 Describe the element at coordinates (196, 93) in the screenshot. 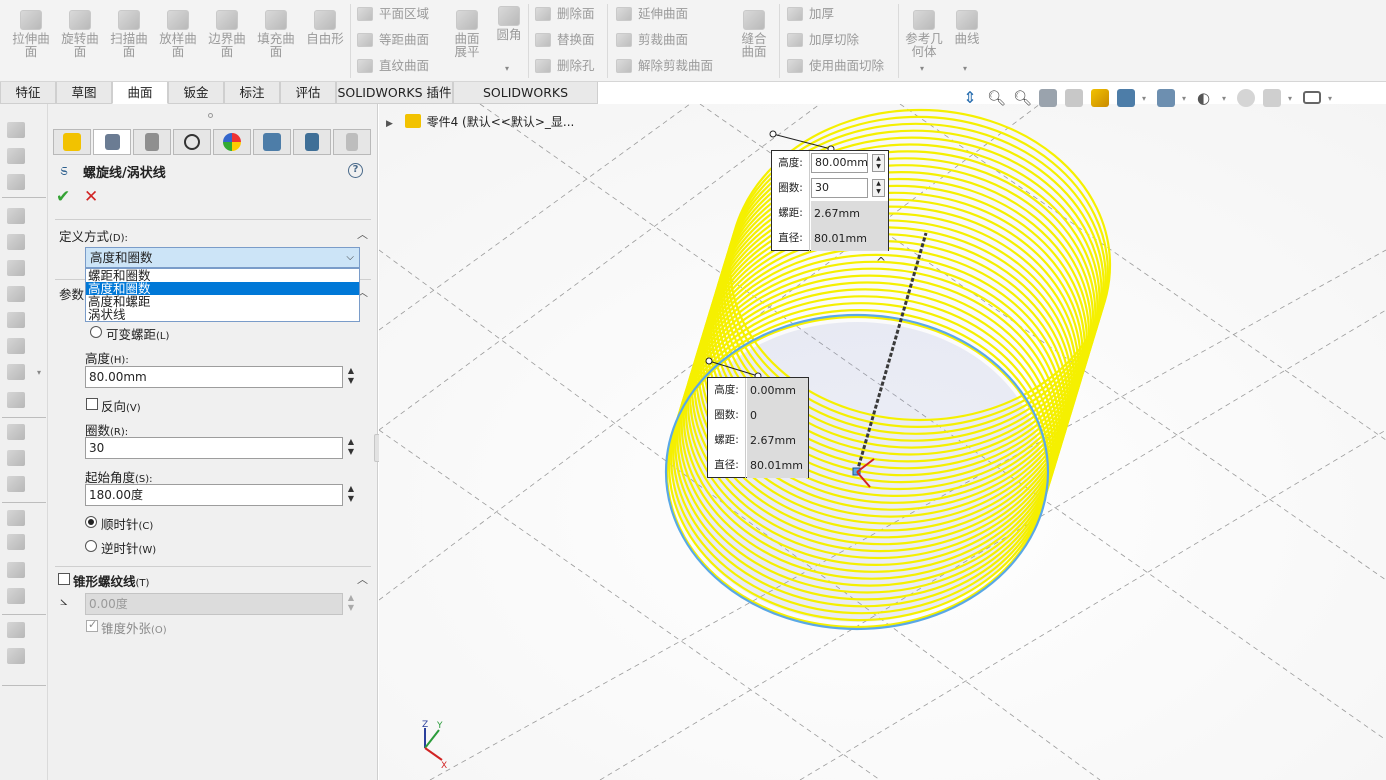

I see `tab-sheet-metal: 钣金` at that location.